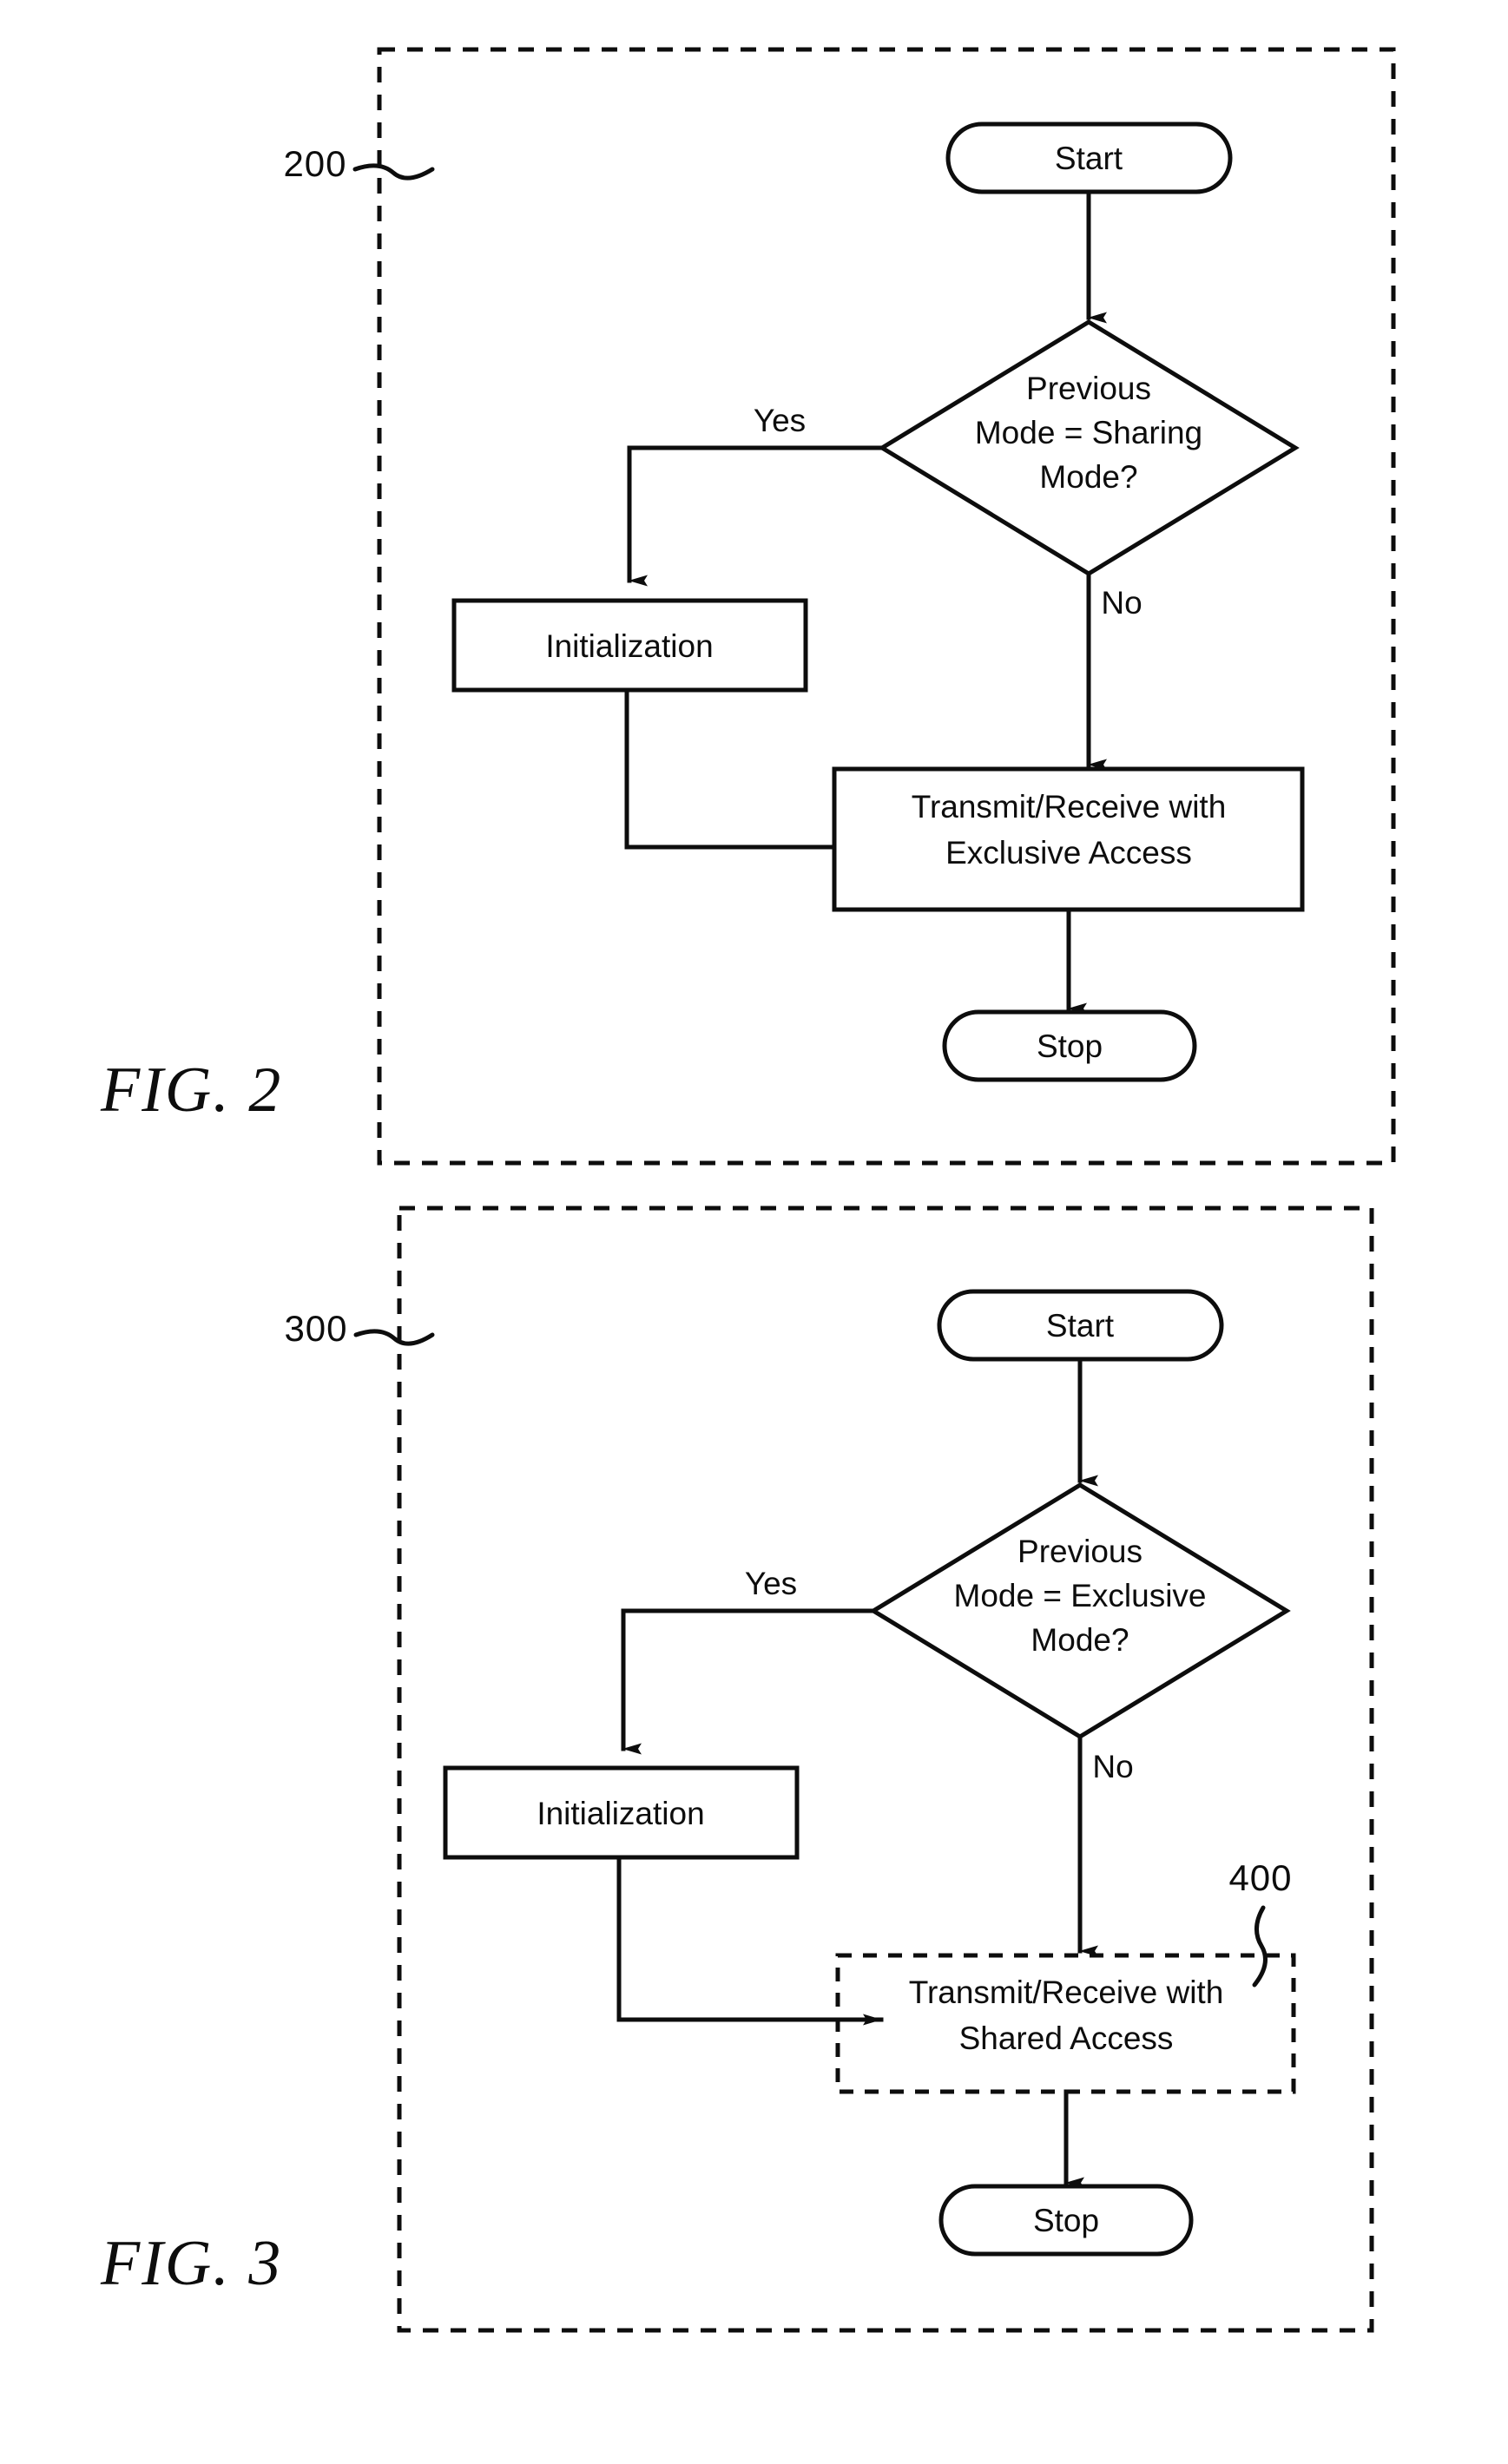 The image size is (1508, 2464). I want to click on fig3-decision-line-1: Previous, so click(1080, 1551).